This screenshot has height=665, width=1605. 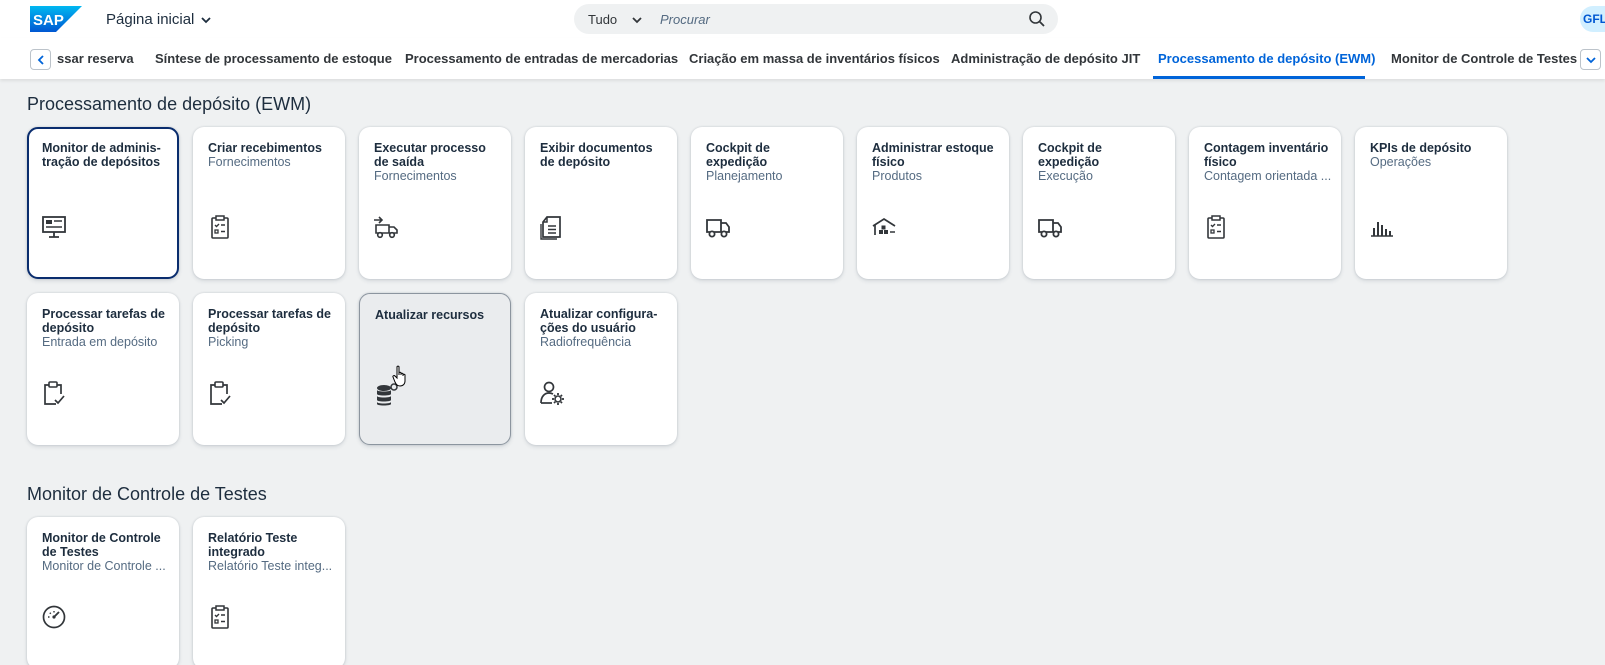 What do you see at coordinates (101, 155) in the screenshot?
I see `tile-title: Monitor de adminis-tração de depósitos` at bounding box center [101, 155].